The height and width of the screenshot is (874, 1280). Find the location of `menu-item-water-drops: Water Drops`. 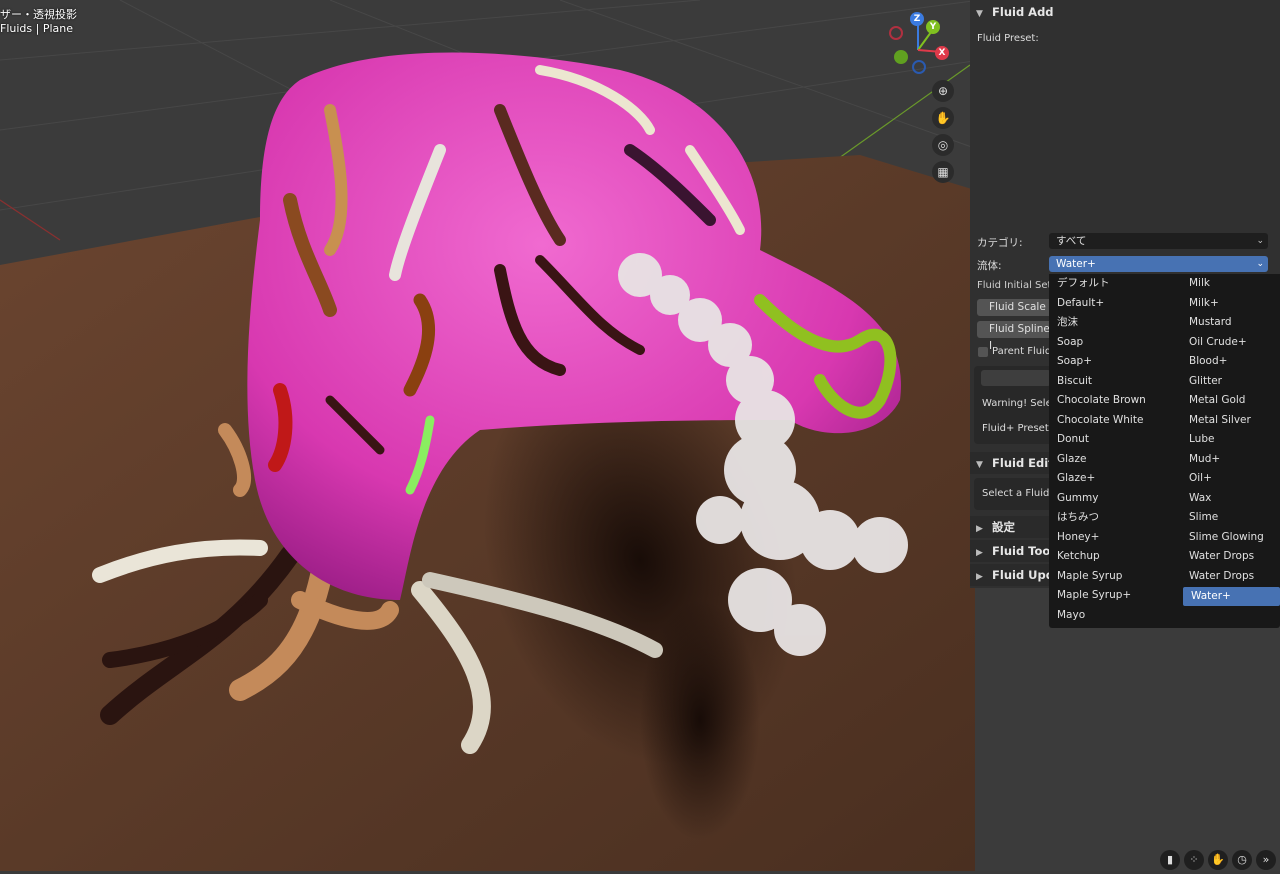

menu-item-water-drops: Water Drops is located at coordinates (1229, 556).